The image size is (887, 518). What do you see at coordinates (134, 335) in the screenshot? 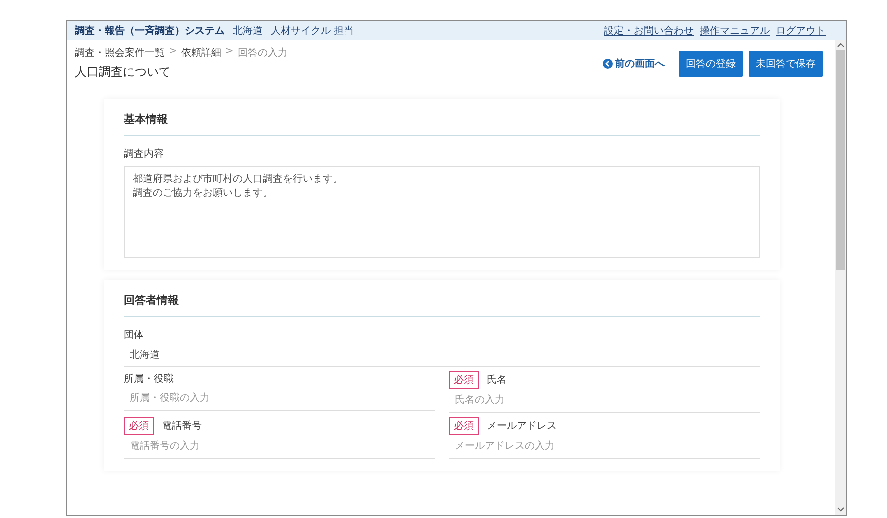
I see `field-label: 団体` at bounding box center [134, 335].